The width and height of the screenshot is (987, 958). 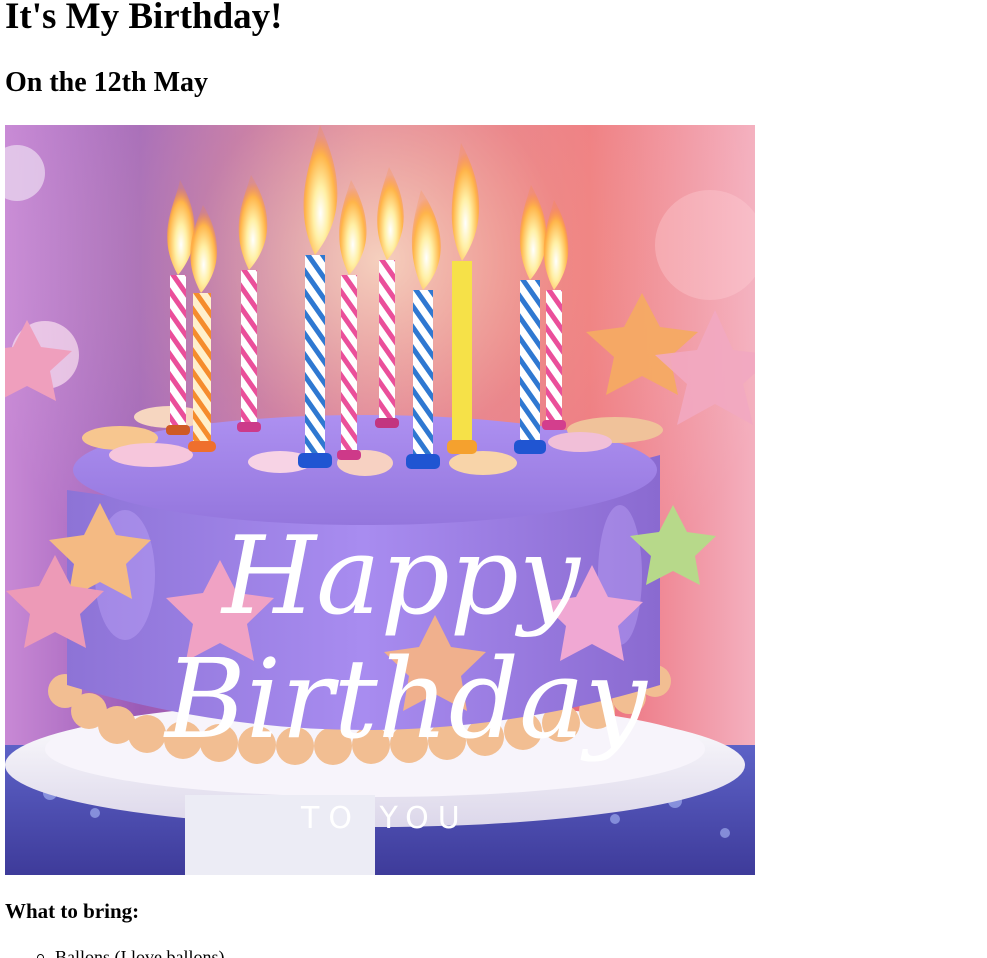 I want to click on bring-list: Ballons (I love ballons), so click(x=114, y=952).